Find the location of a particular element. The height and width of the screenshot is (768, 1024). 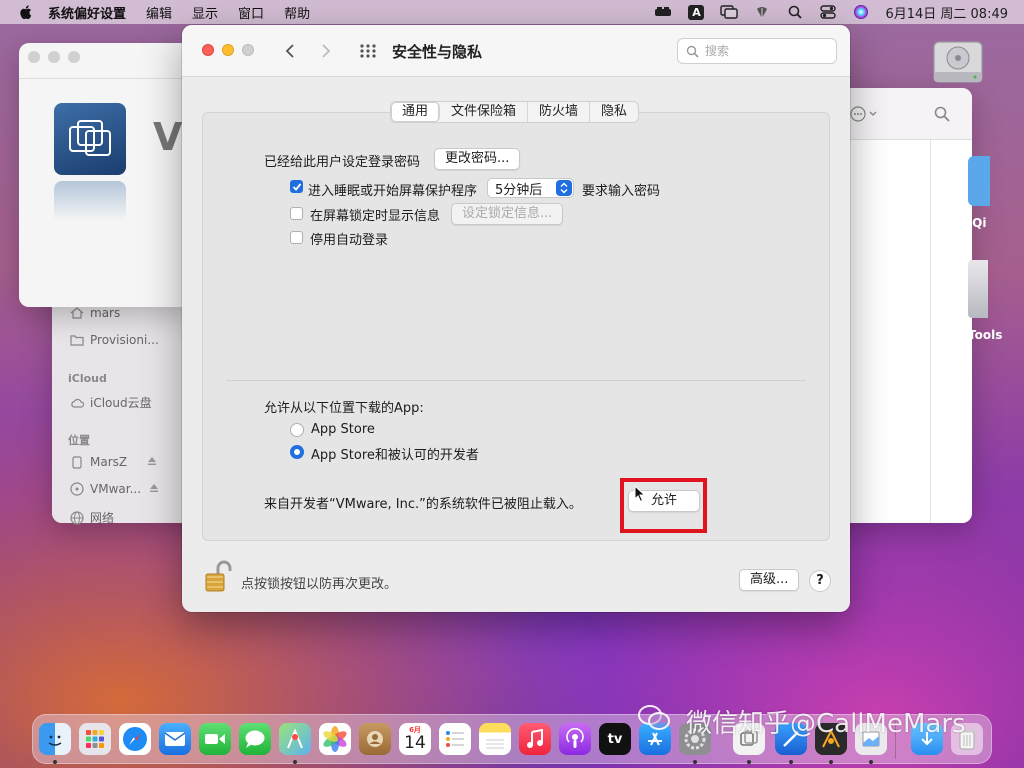

window-controls is located at coordinates (58, 57).